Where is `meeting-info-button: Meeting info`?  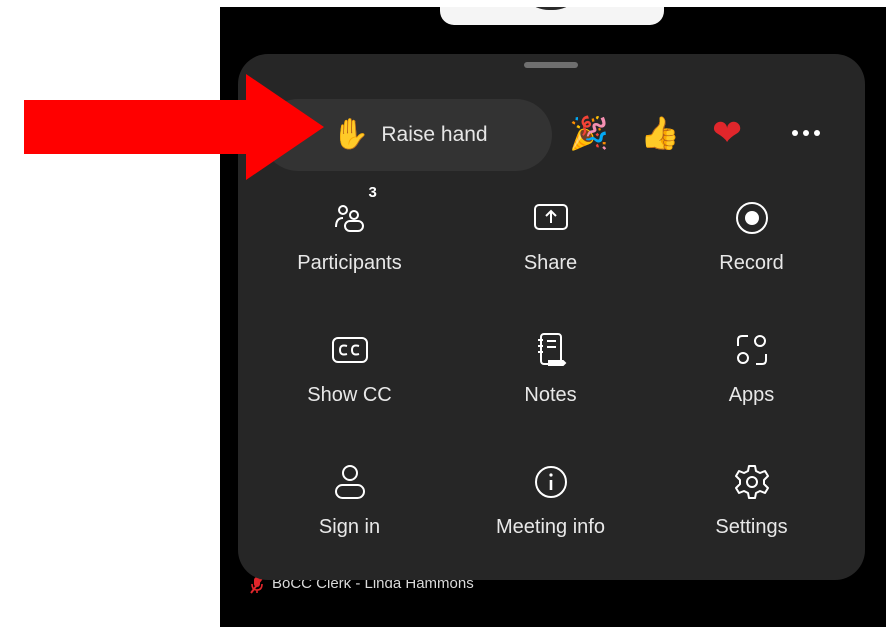
meeting-info-button: Meeting info is located at coordinates (550, 514).